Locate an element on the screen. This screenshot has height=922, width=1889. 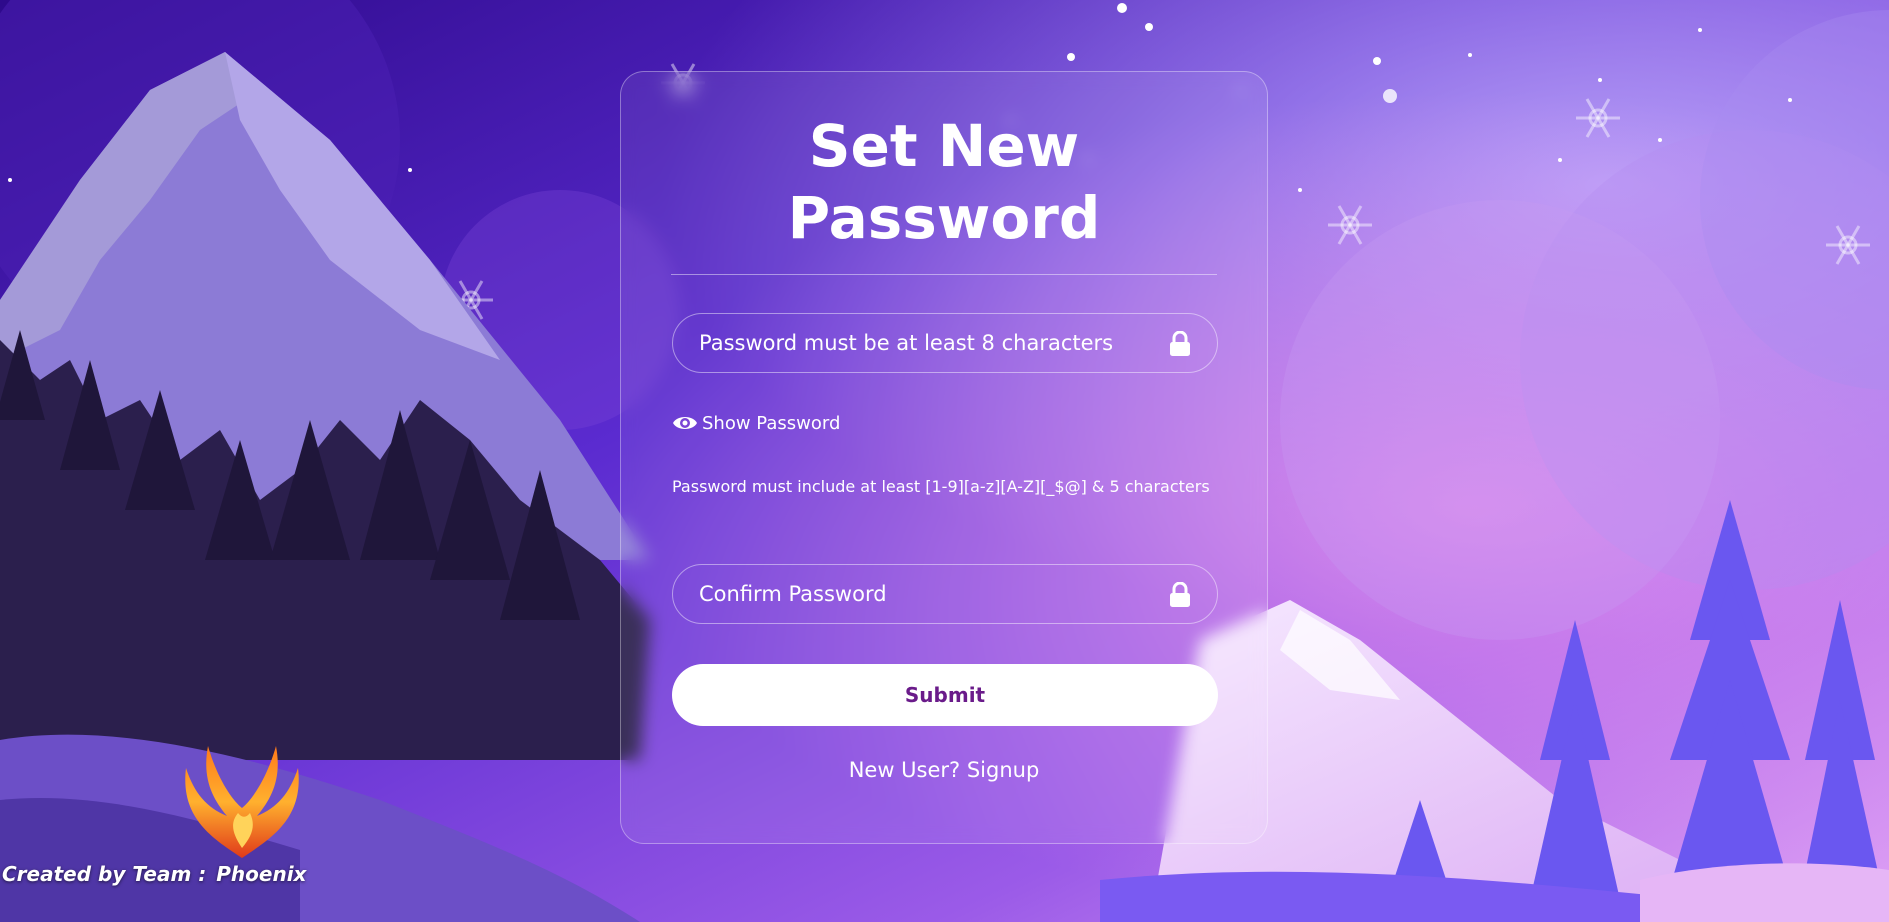
eye-icon is located at coordinates (685, 423).